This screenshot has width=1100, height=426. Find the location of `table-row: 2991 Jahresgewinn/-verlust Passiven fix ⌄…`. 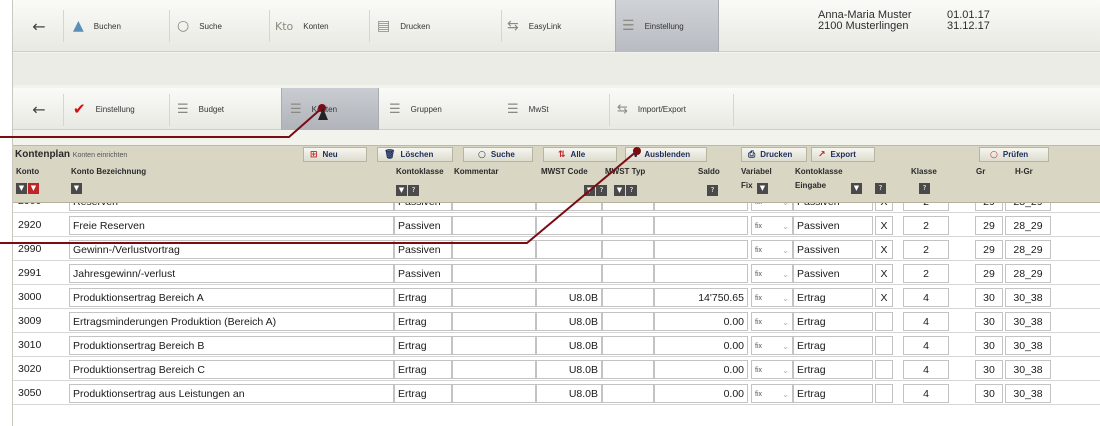

table-row: 2991 Jahresgewinn/-verlust Passiven fix ⌄… is located at coordinates (556, 273).